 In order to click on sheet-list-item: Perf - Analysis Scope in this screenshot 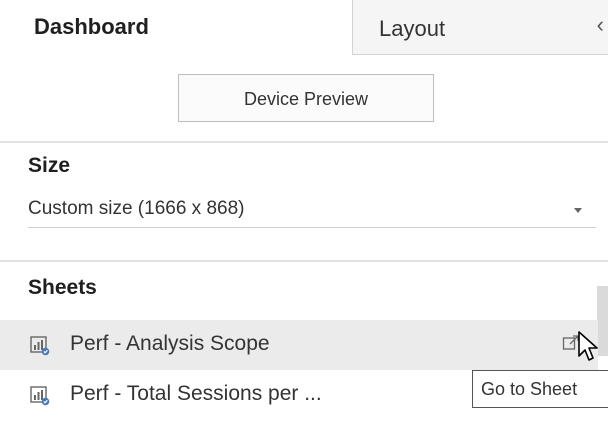, I will do `click(299, 345)`.